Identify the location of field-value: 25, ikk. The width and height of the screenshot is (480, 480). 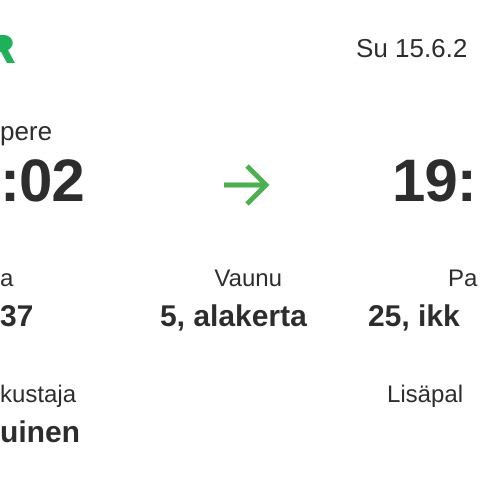
(414, 317).